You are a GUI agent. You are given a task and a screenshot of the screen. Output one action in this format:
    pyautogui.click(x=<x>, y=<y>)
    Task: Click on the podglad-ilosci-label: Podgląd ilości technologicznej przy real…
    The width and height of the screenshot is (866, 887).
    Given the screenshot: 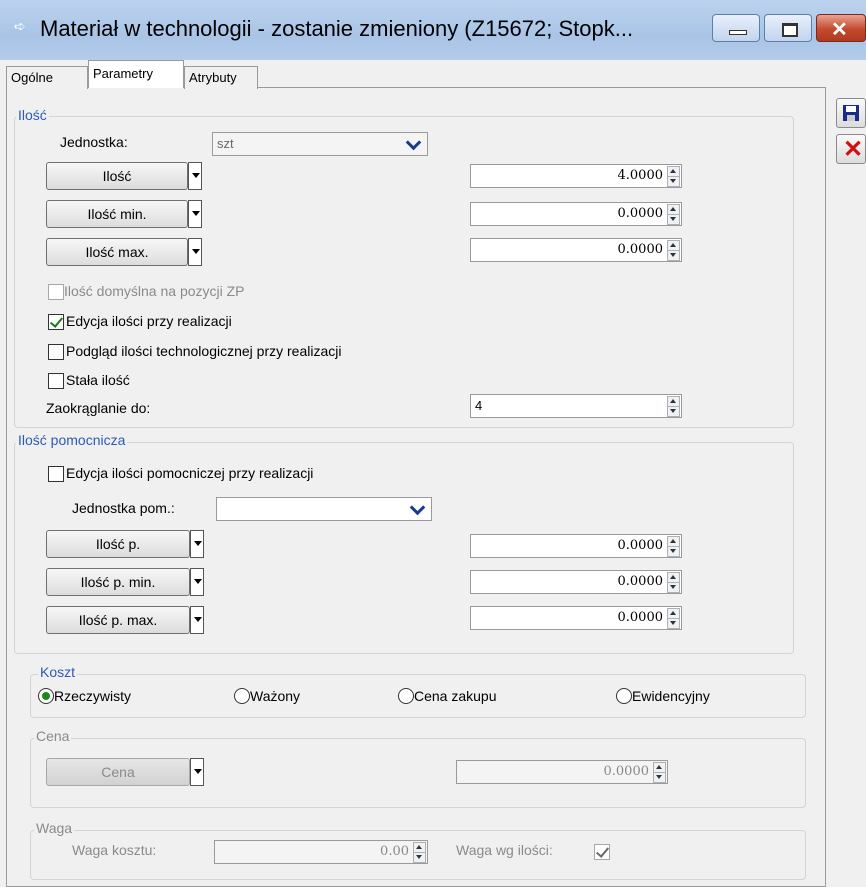 What is the action you would take?
    pyautogui.click(x=204, y=351)
    